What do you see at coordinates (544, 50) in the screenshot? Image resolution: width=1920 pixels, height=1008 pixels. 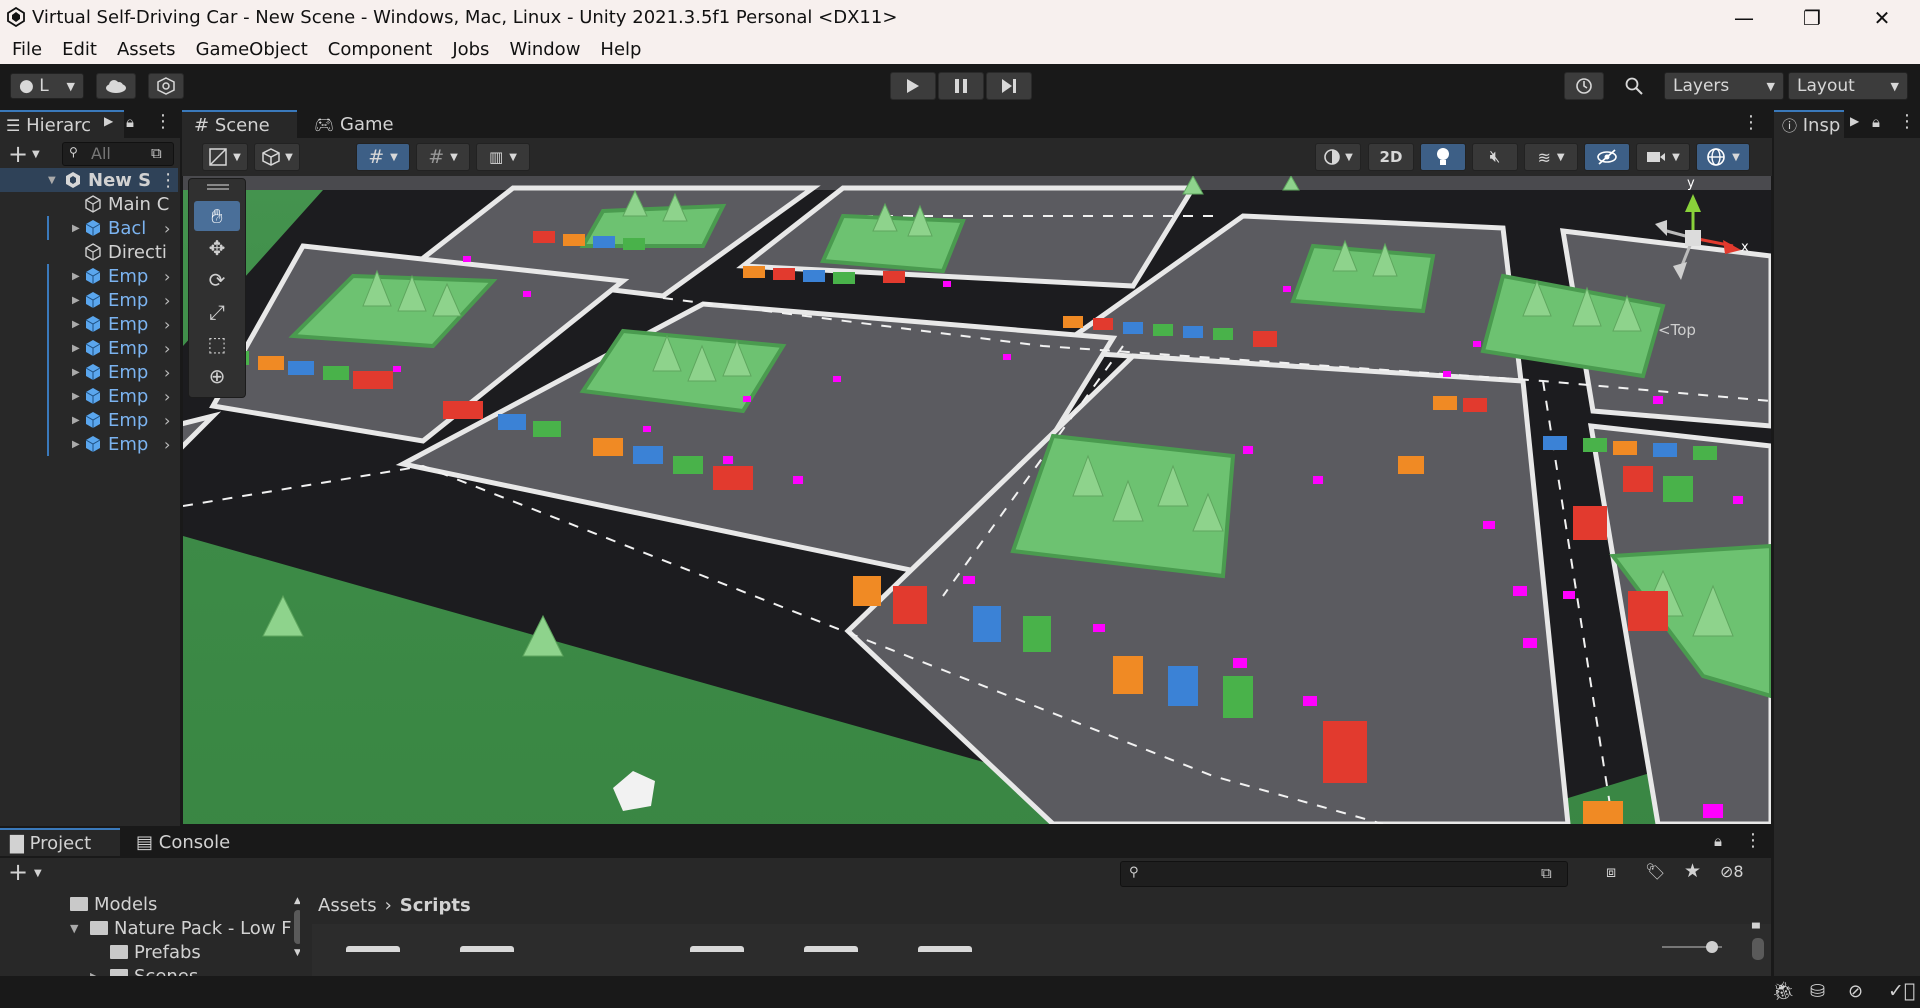 I see `menu-window: Window` at bounding box center [544, 50].